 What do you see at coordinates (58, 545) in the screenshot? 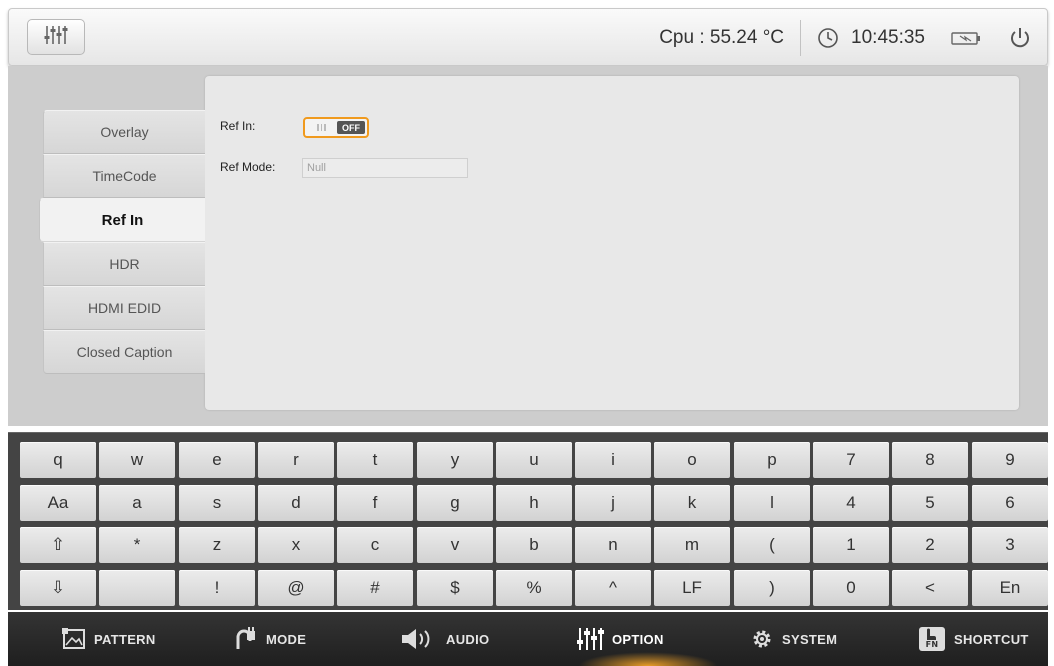
I see `keyboard-key: ⇧` at bounding box center [58, 545].